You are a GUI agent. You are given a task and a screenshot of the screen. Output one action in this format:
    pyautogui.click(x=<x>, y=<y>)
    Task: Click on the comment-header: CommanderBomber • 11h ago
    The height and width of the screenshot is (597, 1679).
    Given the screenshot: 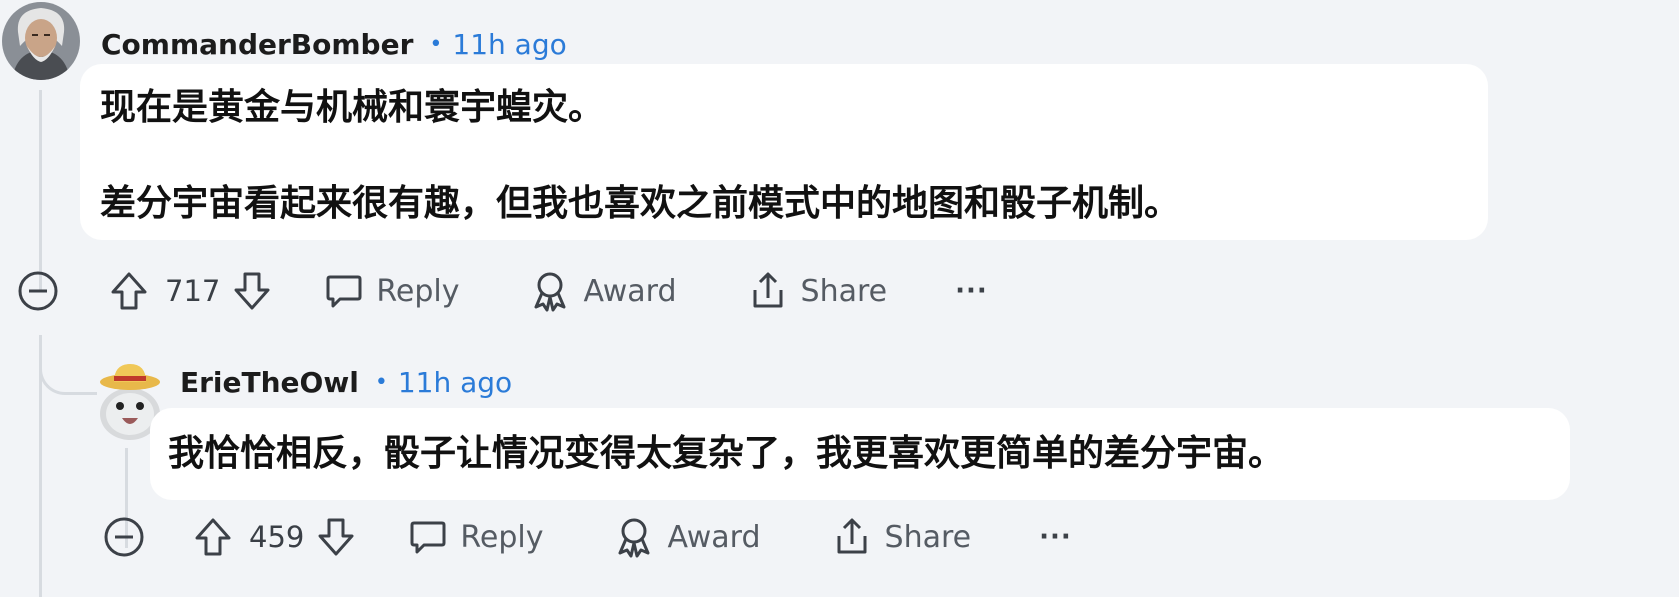 What is the action you would take?
    pyautogui.click(x=334, y=44)
    